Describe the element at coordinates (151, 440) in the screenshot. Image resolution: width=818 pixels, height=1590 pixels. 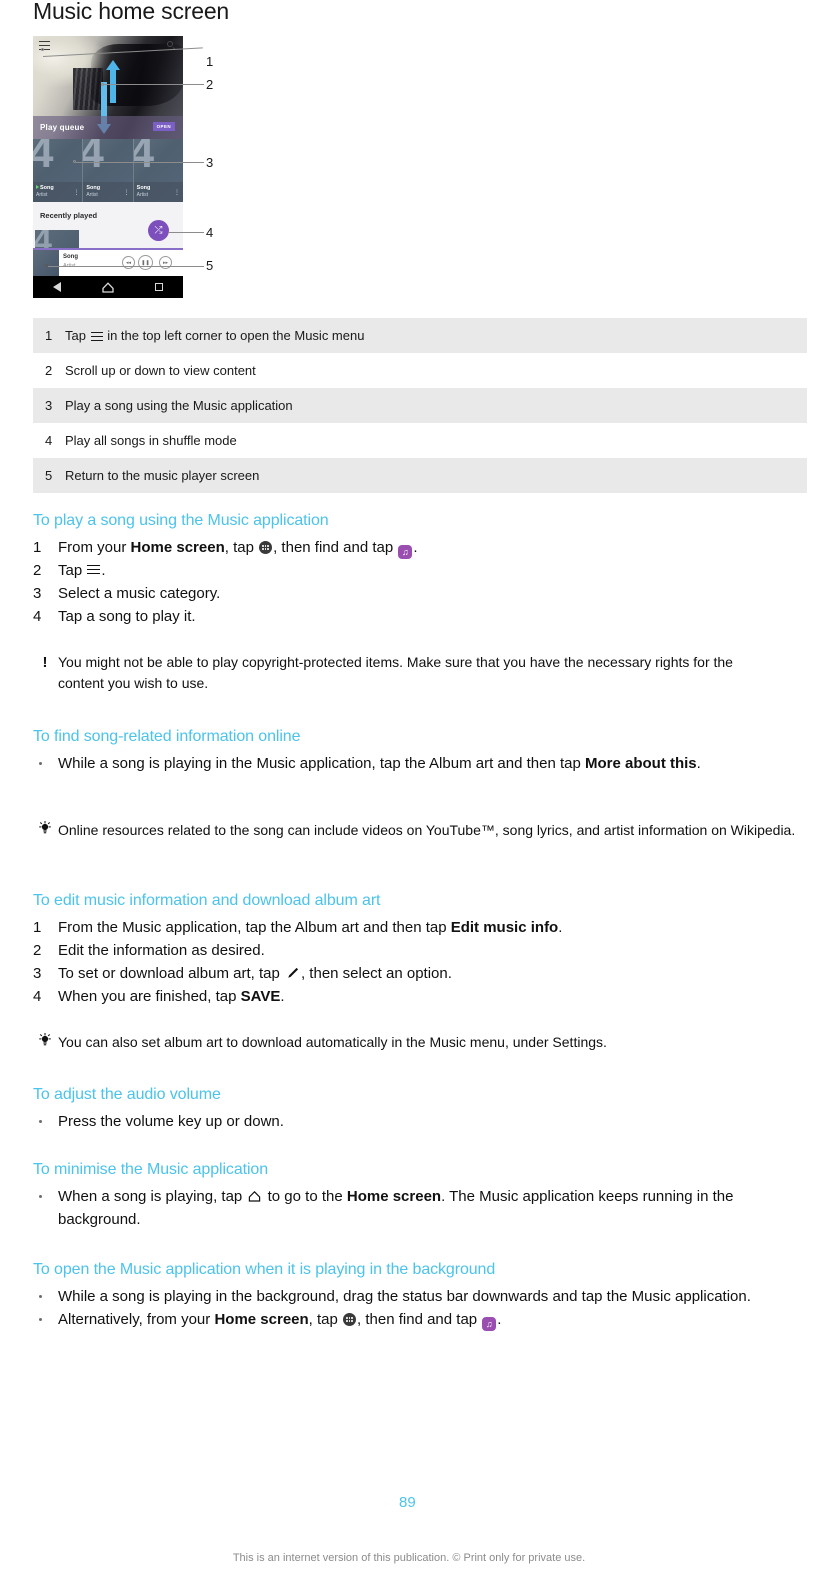
I see `legend-text: Play all songs in shuffle mode` at that location.